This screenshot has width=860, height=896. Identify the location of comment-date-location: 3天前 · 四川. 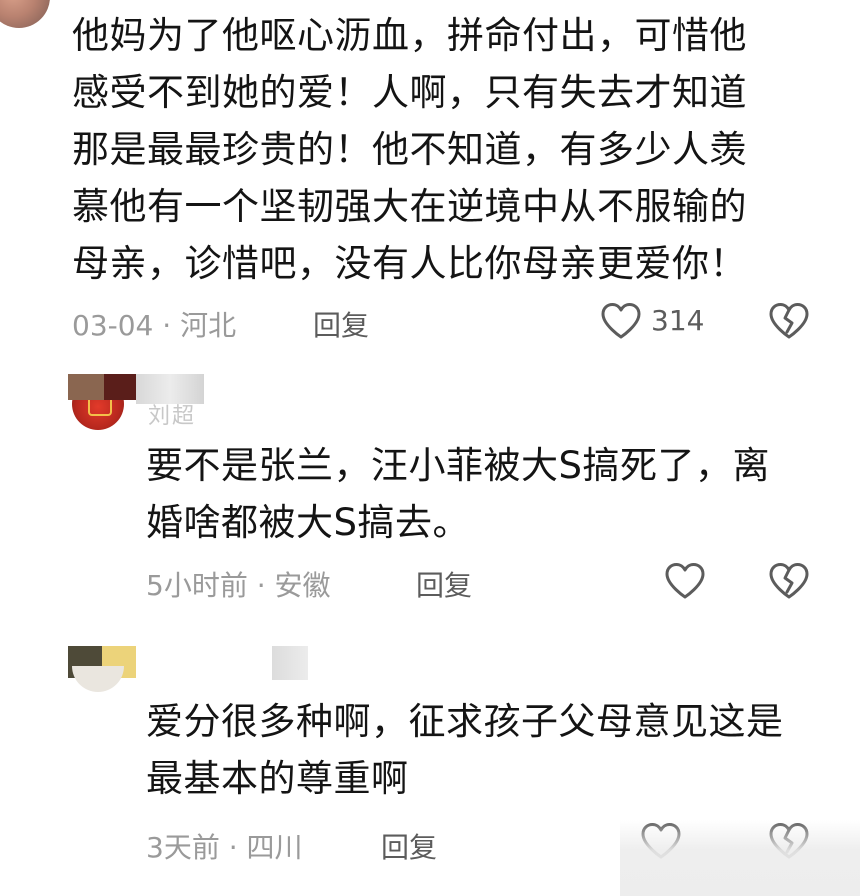
(224, 847).